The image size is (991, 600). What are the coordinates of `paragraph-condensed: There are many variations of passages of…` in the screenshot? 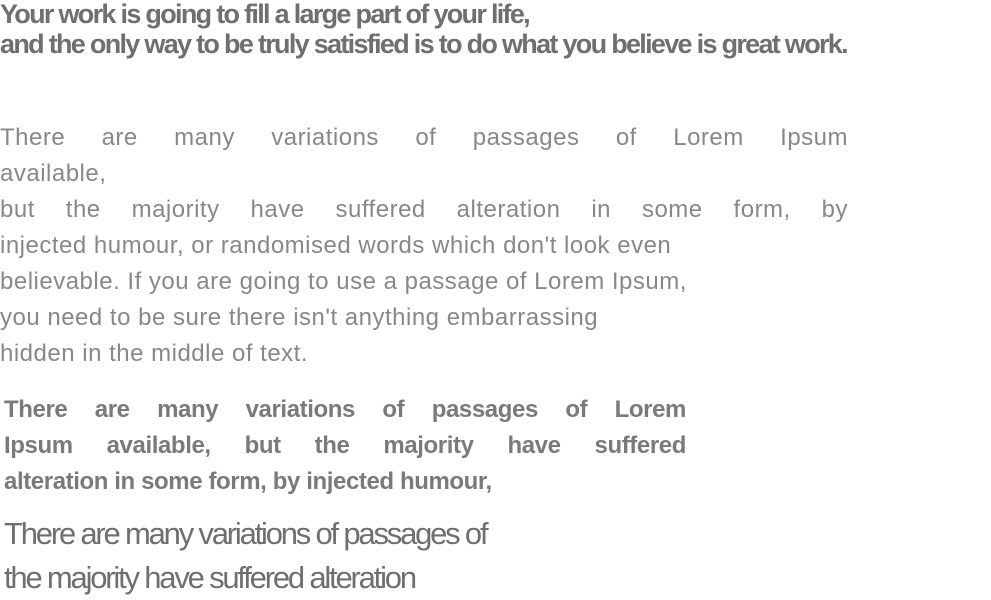 It's located at (246, 556).